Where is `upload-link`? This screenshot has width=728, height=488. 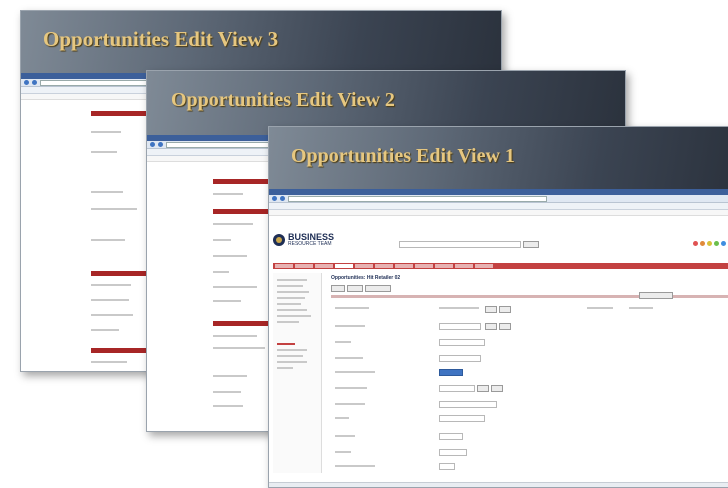 upload-link is located at coordinates (451, 372).